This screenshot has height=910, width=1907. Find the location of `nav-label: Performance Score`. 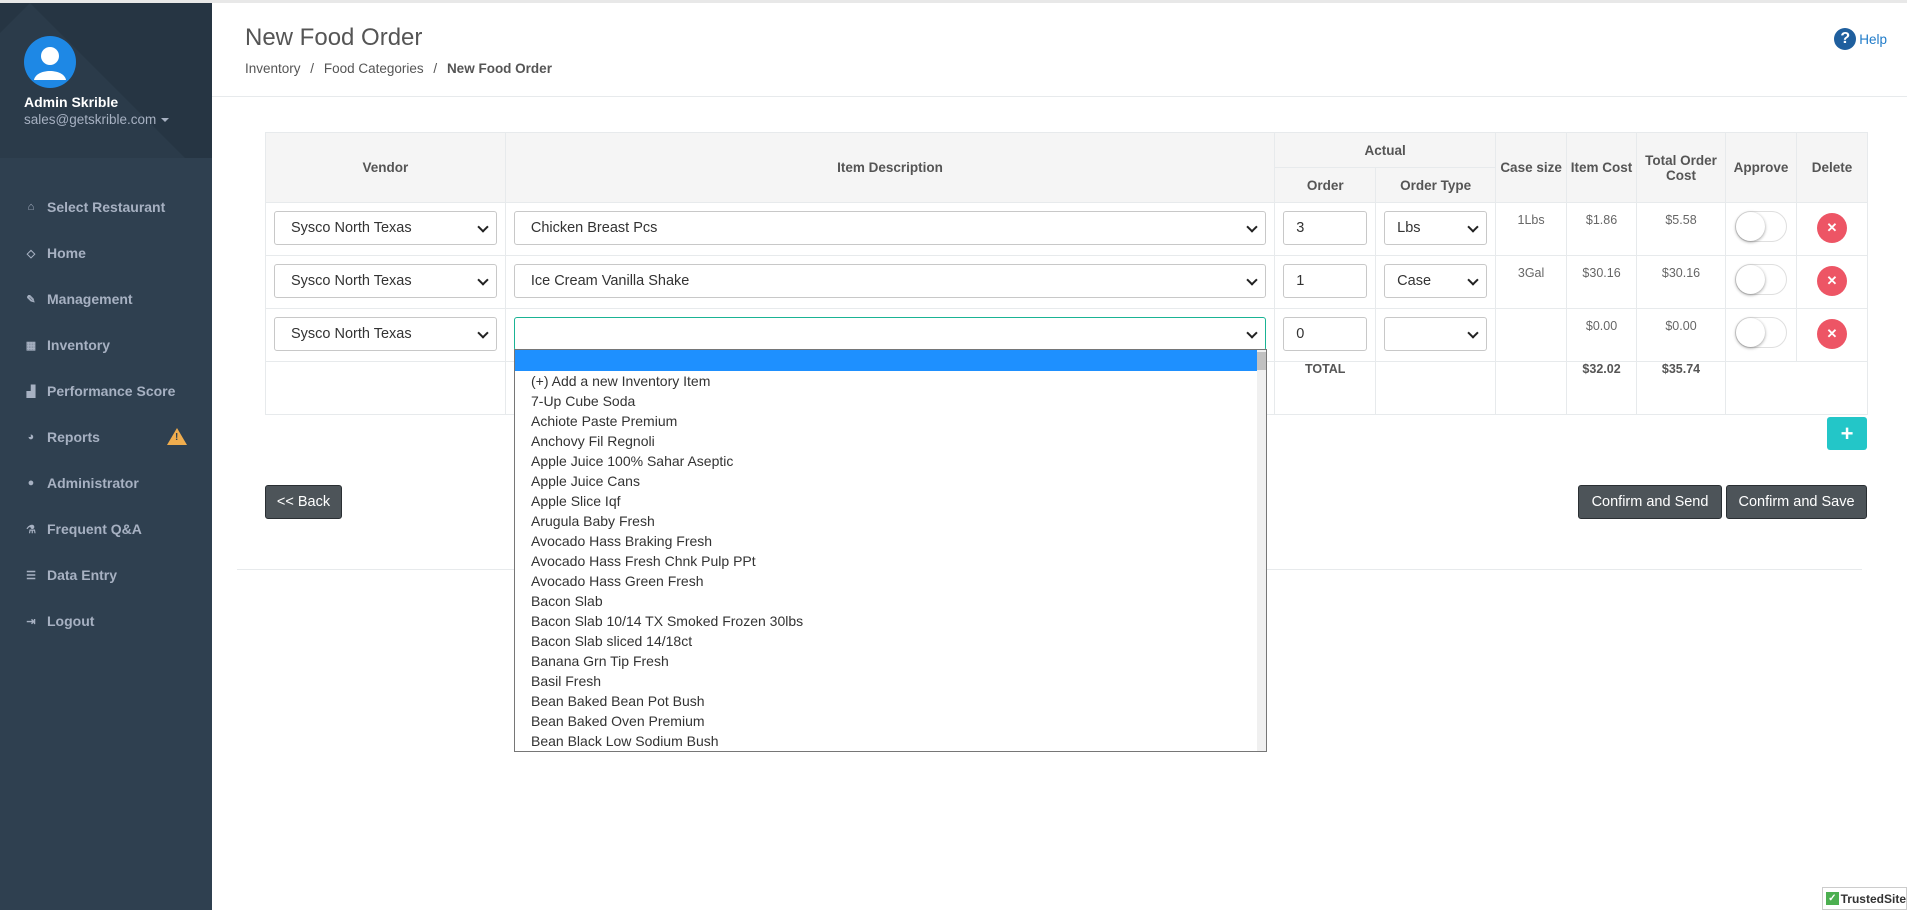

nav-label: Performance Score is located at coordinates (111, 391).